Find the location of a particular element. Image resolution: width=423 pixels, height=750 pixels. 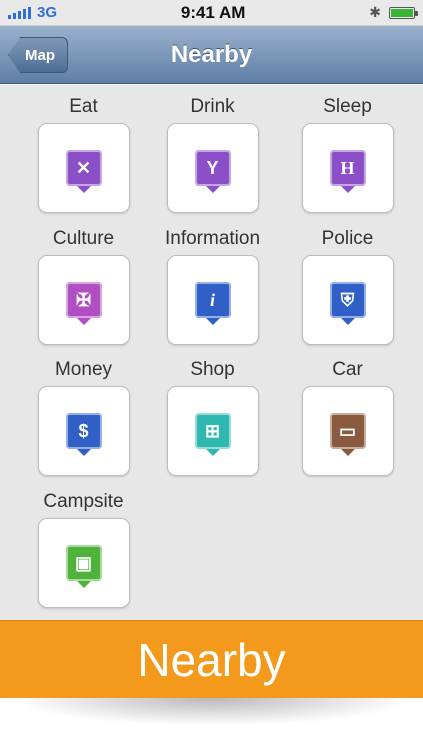

category-car: Car ▭ is located at coordinates (347, 416).